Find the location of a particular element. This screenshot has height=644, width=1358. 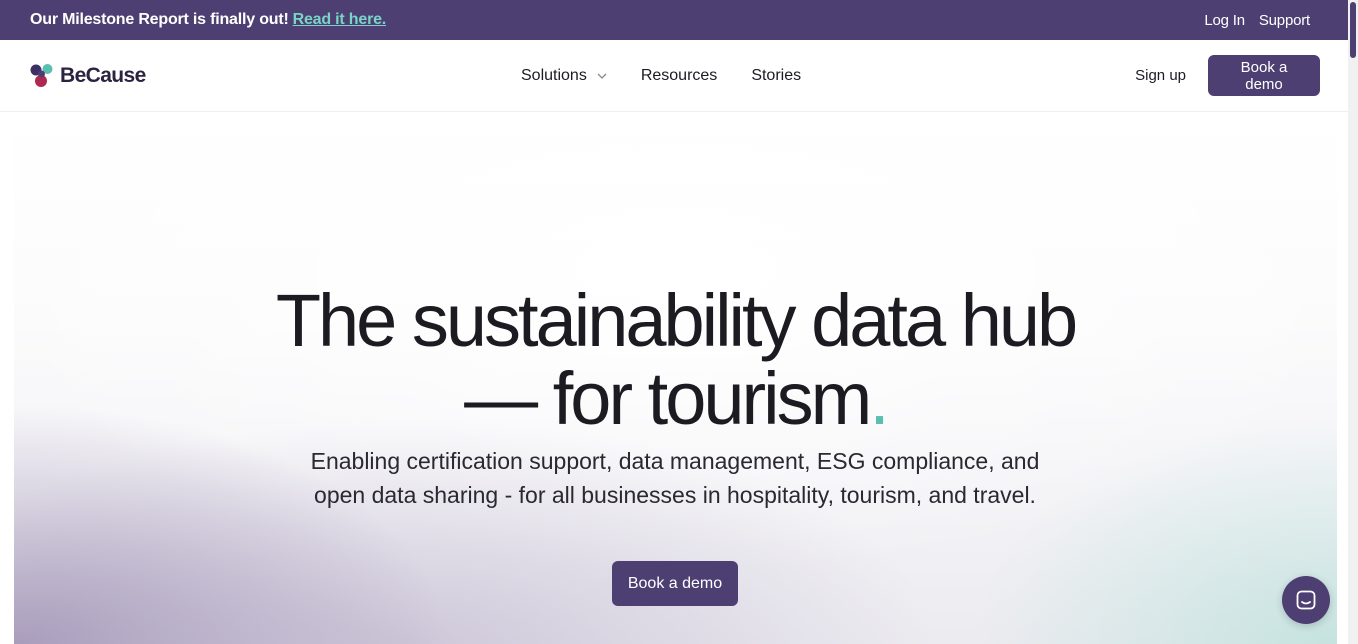

nav-item-resources: Resources is located at coordinates (679, 76).